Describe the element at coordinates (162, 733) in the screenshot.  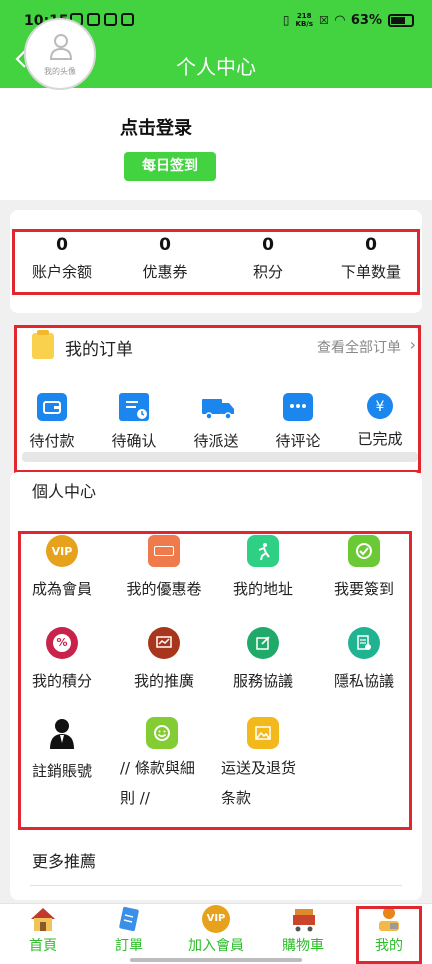
I see `terms-smile-icon` at that location.